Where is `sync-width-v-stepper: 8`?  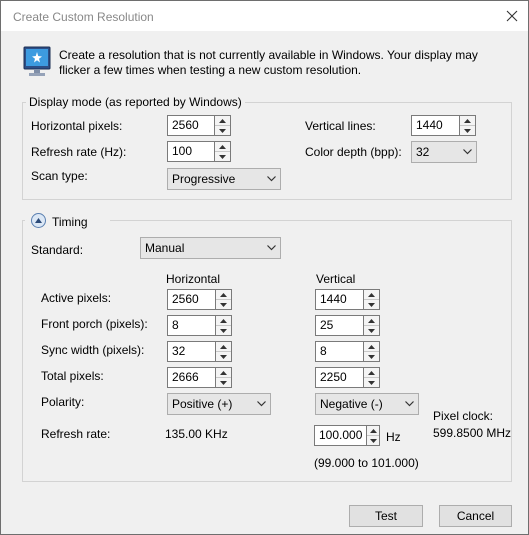
sync-width-v-stepper: 8 is located at coordinates (347, 351).